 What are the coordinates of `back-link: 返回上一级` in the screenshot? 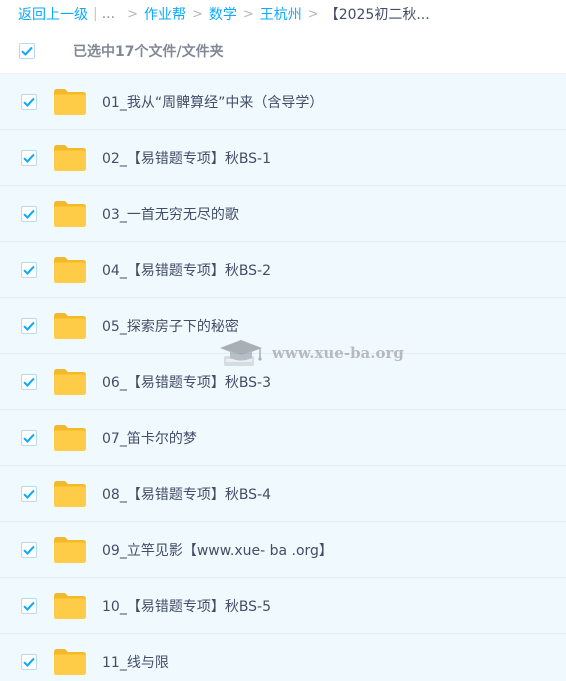 It's located at (53, 14).